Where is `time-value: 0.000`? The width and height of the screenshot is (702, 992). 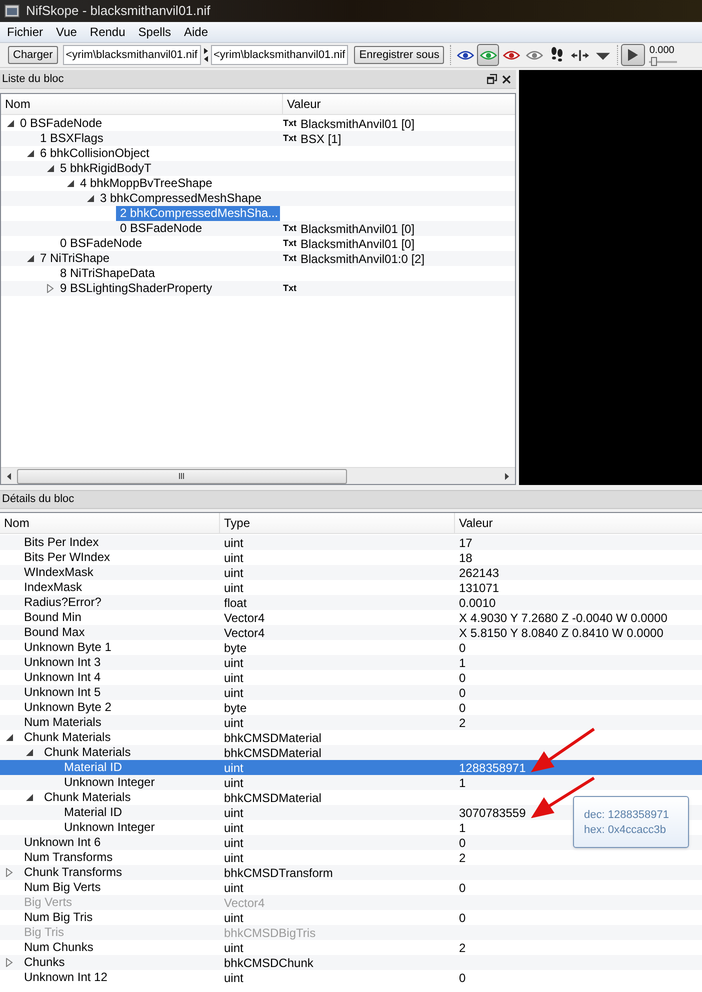
time-value: 0.000 is located at coordinates (662, 50).